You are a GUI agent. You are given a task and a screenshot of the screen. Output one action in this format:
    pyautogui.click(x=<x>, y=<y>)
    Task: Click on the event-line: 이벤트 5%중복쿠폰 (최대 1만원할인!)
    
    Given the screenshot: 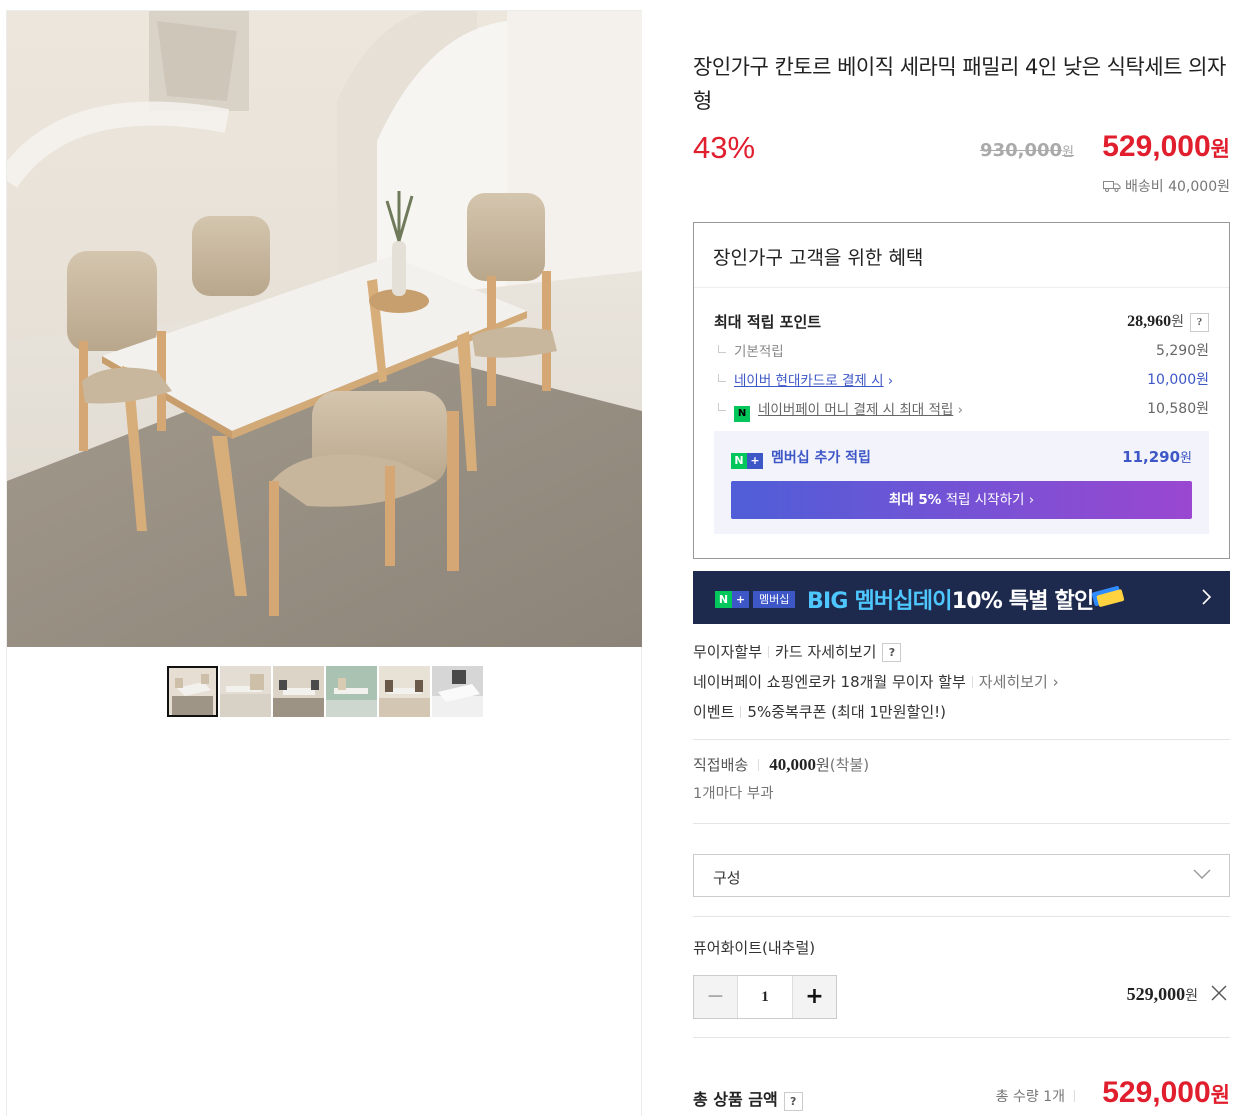 What is the action you would take?
    pyautogui.click(x=961, y=712)
    